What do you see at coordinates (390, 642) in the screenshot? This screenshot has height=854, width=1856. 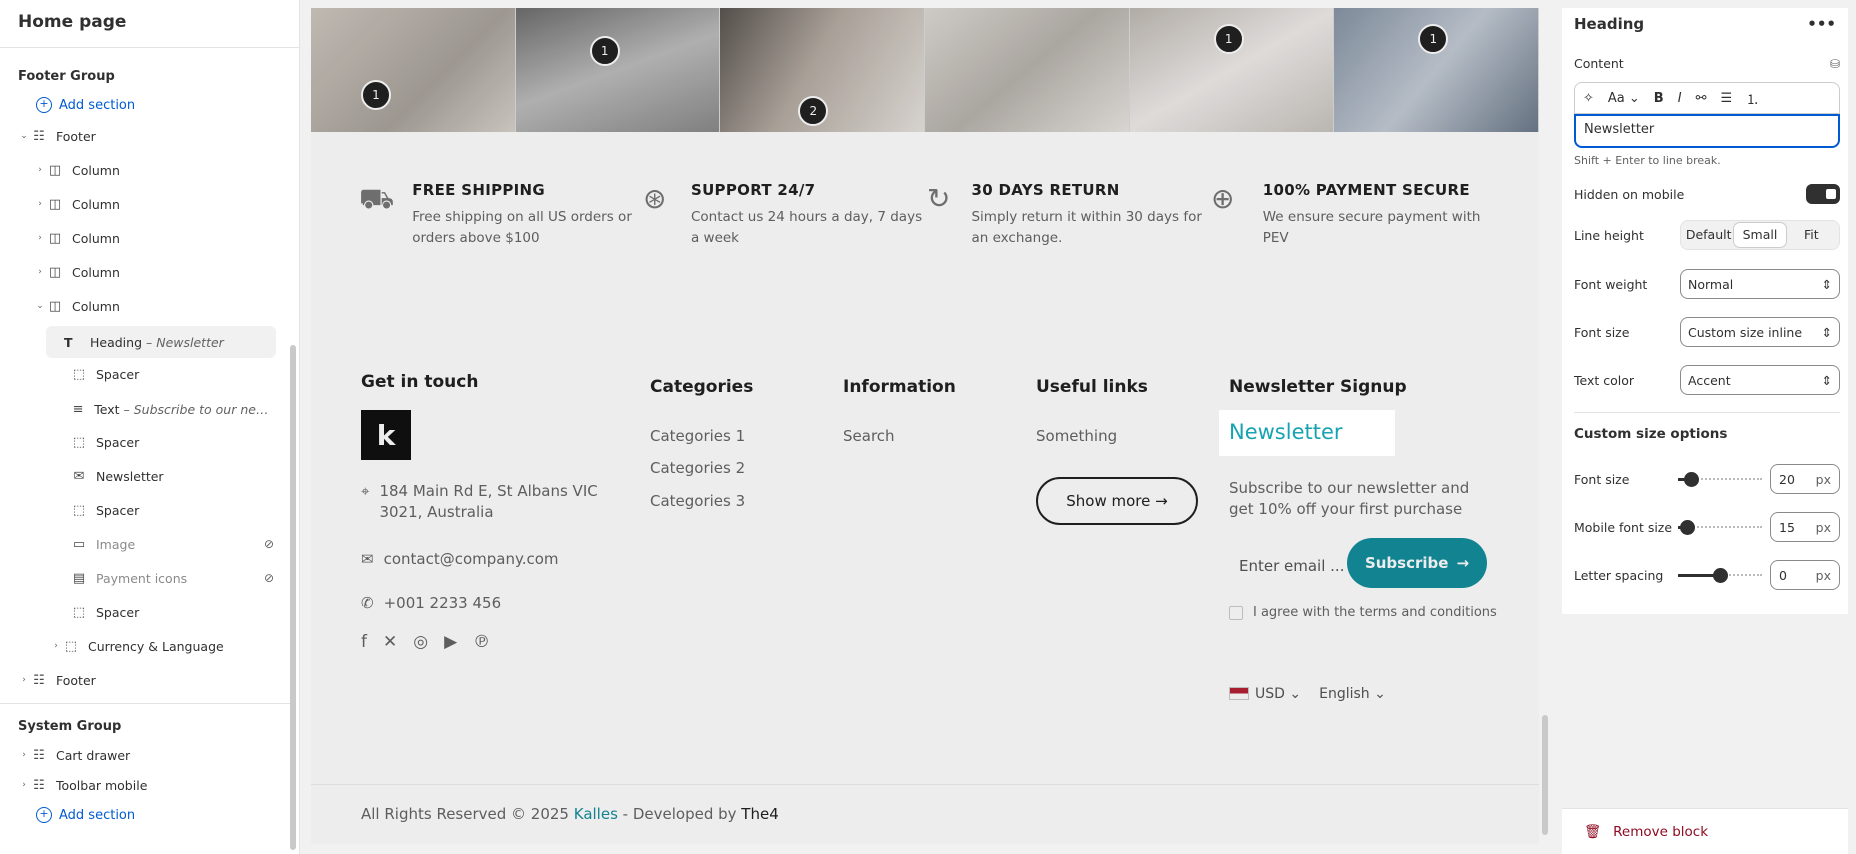 I see `x-twitter-icon: ✕` at bounding box center [390, 642].